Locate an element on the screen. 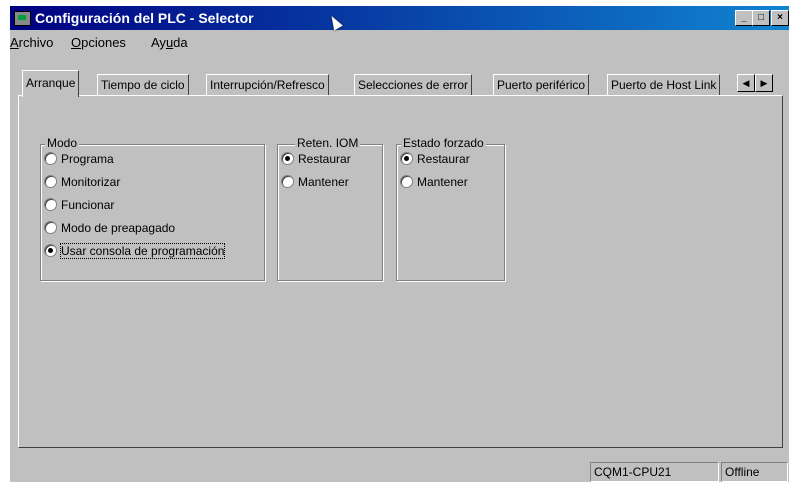 The height and width of the screenshot is (487, 789). radio-estado-mantener-label: Mantener is located at coordinates (442, 181).